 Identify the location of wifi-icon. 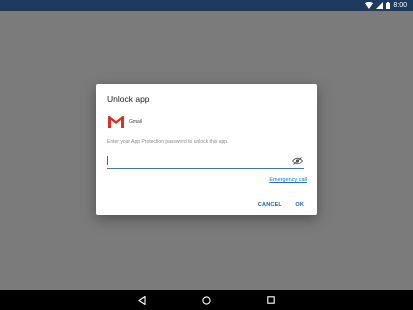
(369, 5).